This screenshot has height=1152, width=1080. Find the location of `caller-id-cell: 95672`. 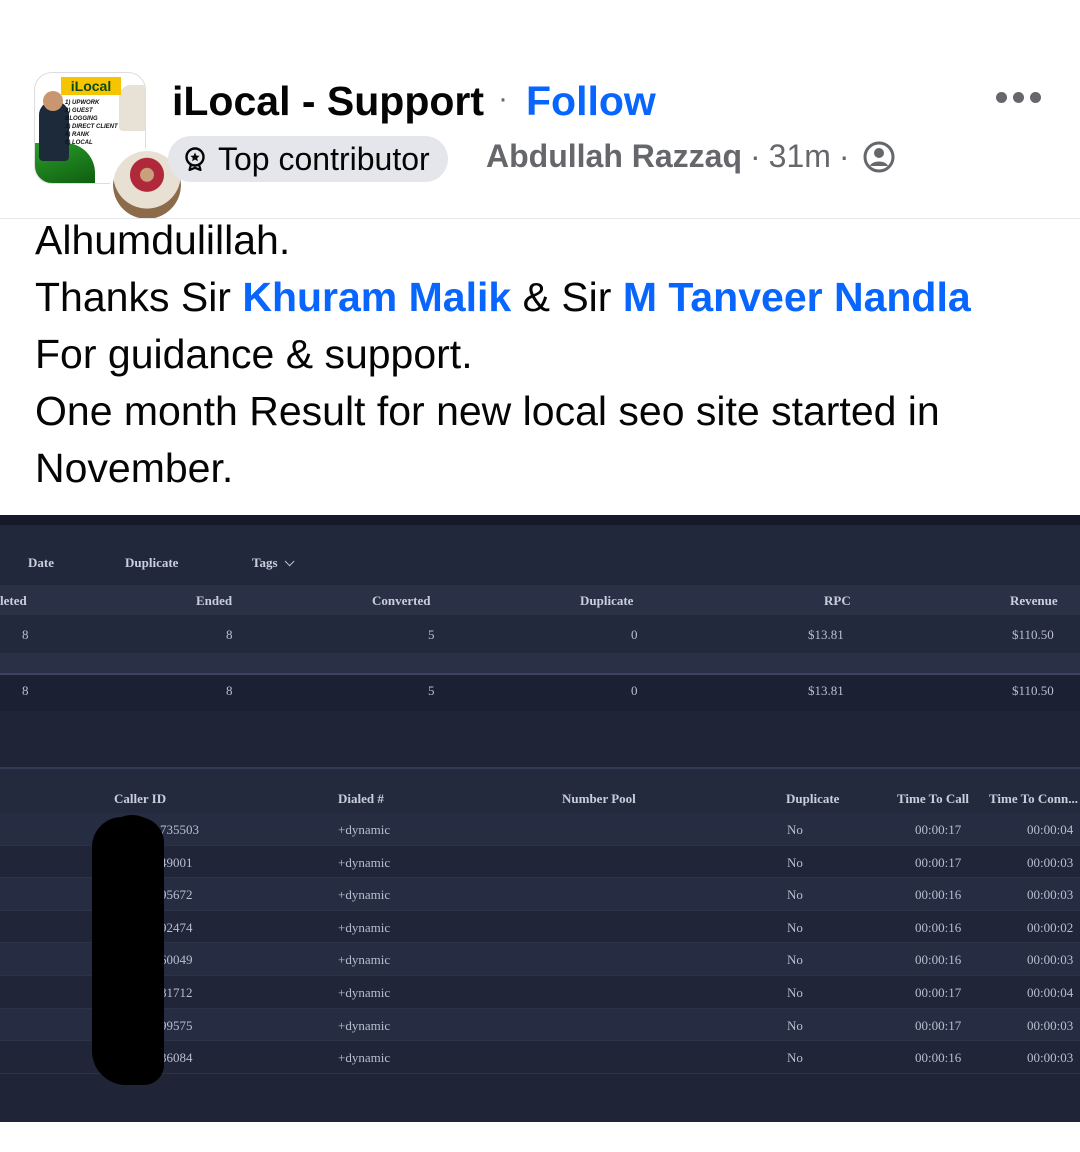

caller-id-cell: 95672 is located at coordinates (176, 895).